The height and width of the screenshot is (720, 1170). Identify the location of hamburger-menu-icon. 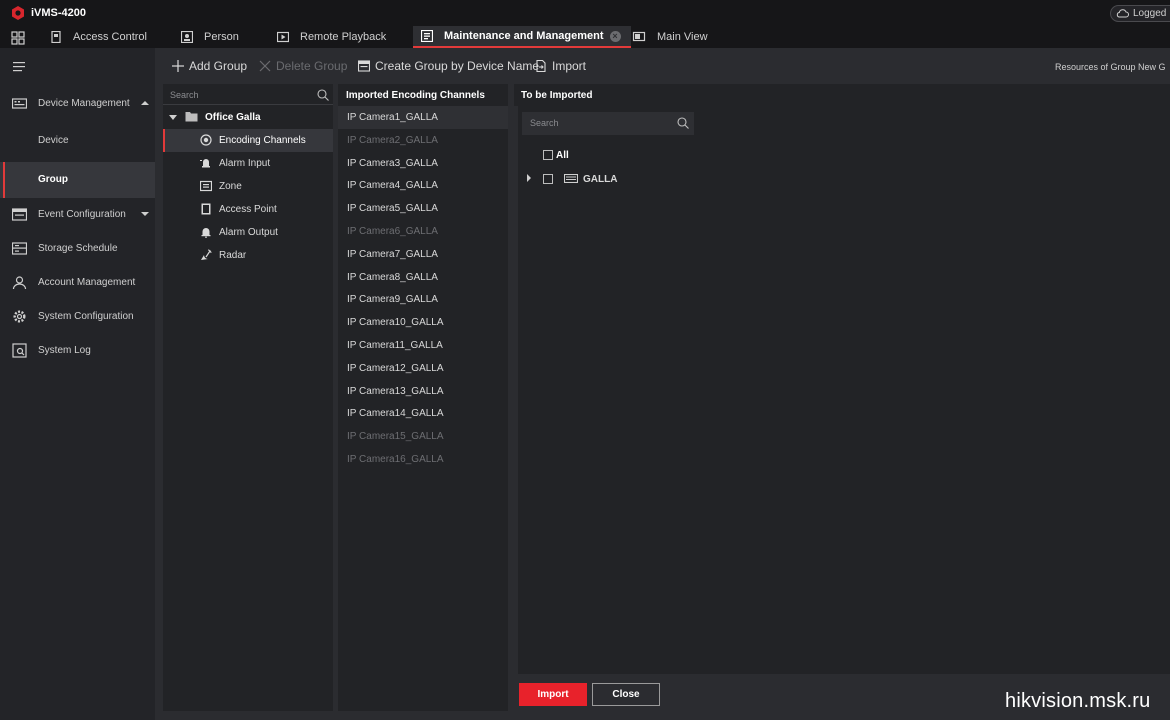
(19, 67).